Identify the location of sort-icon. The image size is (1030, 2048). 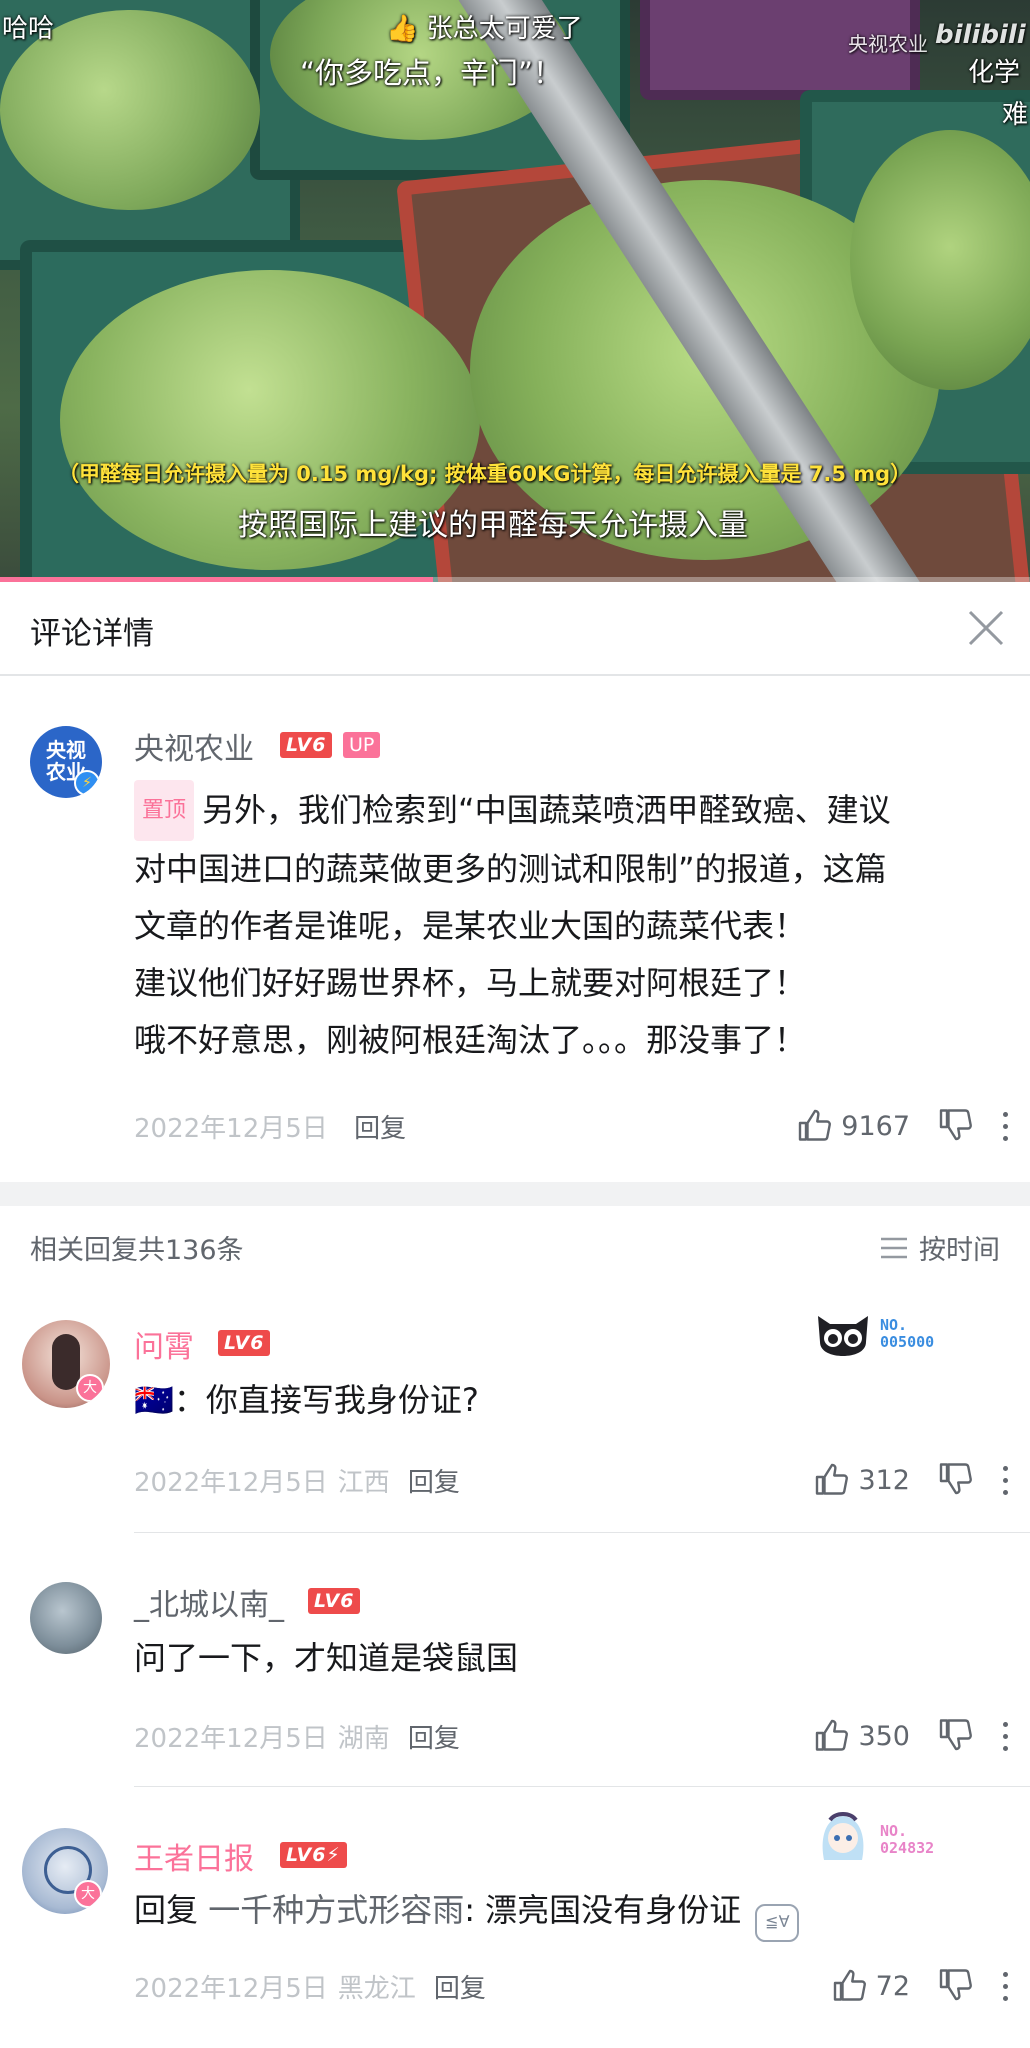
(894, 1247).